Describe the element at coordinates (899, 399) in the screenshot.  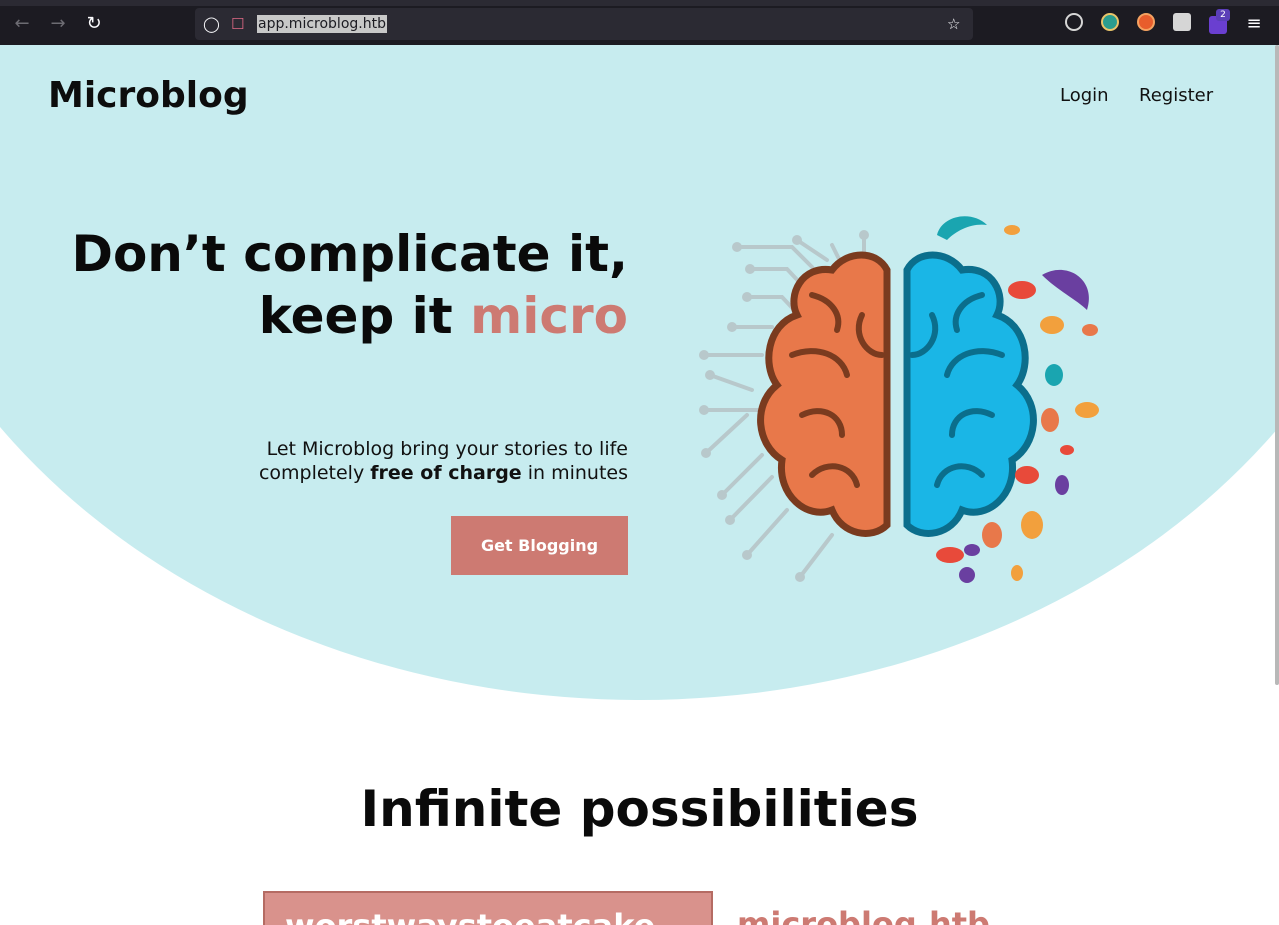
I see `brain-icon` at that location.